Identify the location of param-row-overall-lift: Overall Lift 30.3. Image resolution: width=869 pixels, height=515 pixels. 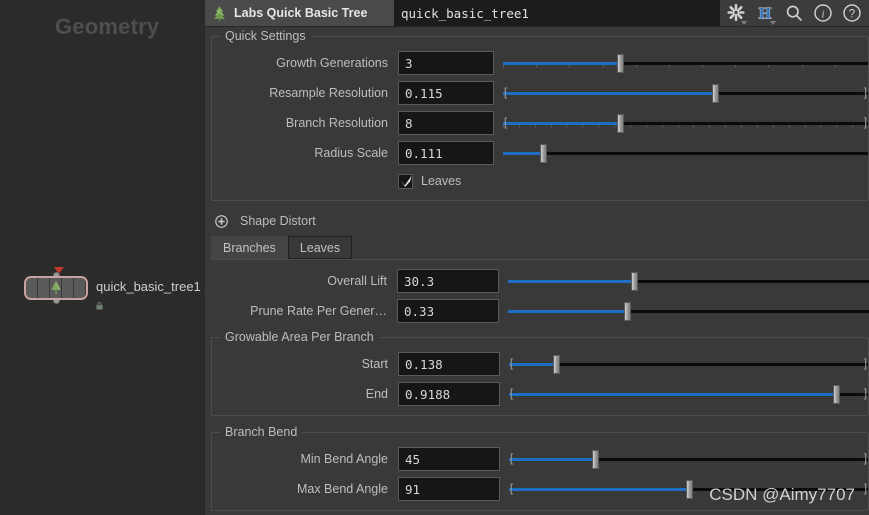
(540, 281).